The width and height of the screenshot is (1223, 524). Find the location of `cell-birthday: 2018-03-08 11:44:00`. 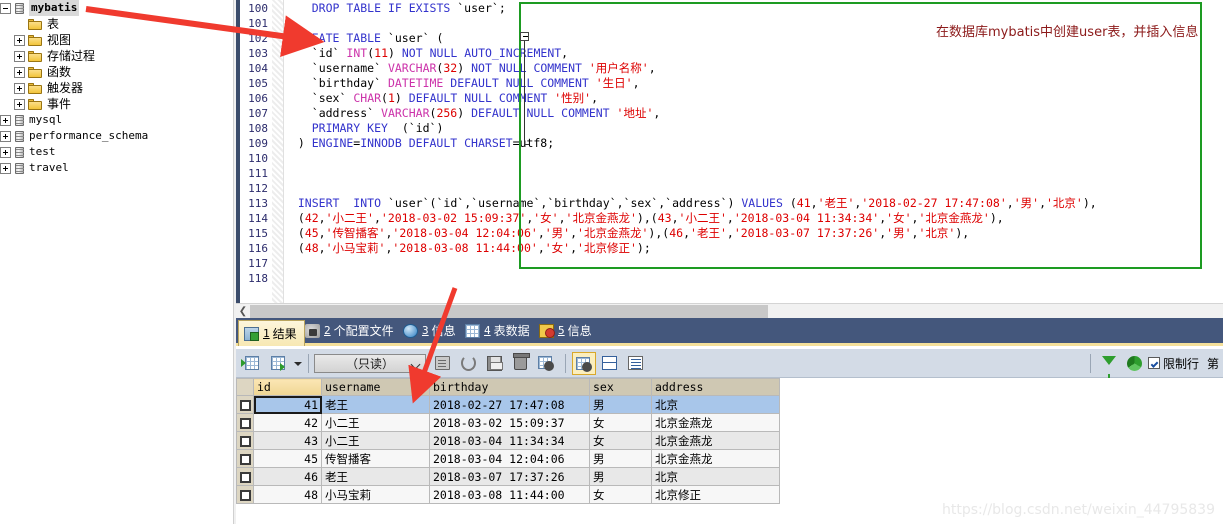

cell-birthday: 2018-03-08 11:44:00 is located at coordinates (509, 494).